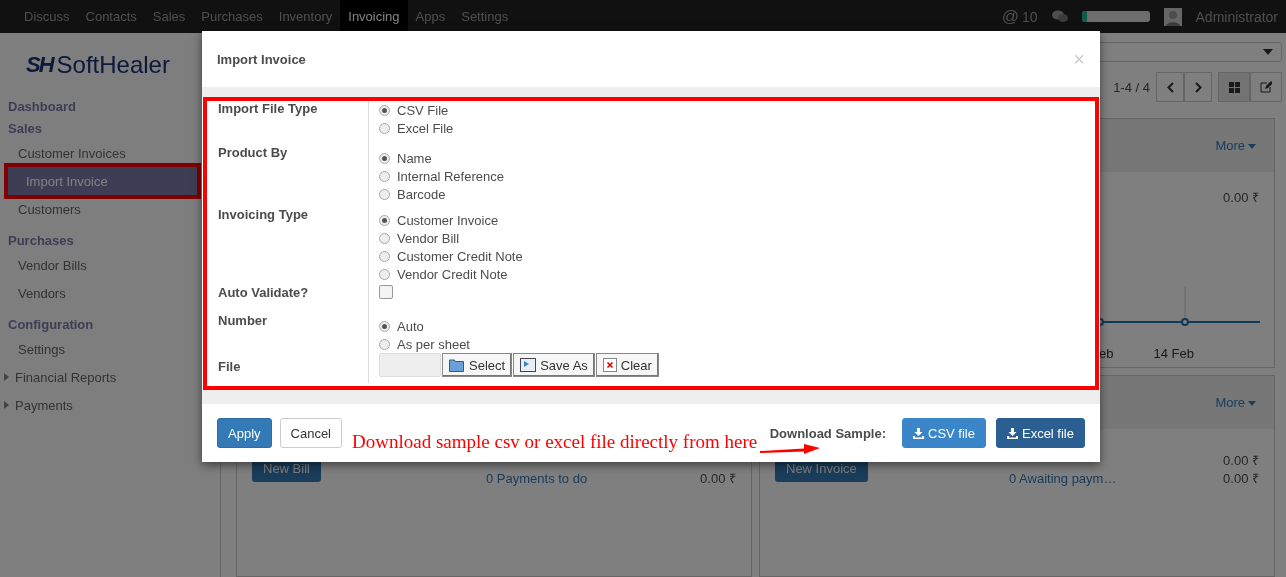 This screenshot has height=577, width=1286. I want to click on sidebar-item-label: Financial Reports, so click(66, 377).